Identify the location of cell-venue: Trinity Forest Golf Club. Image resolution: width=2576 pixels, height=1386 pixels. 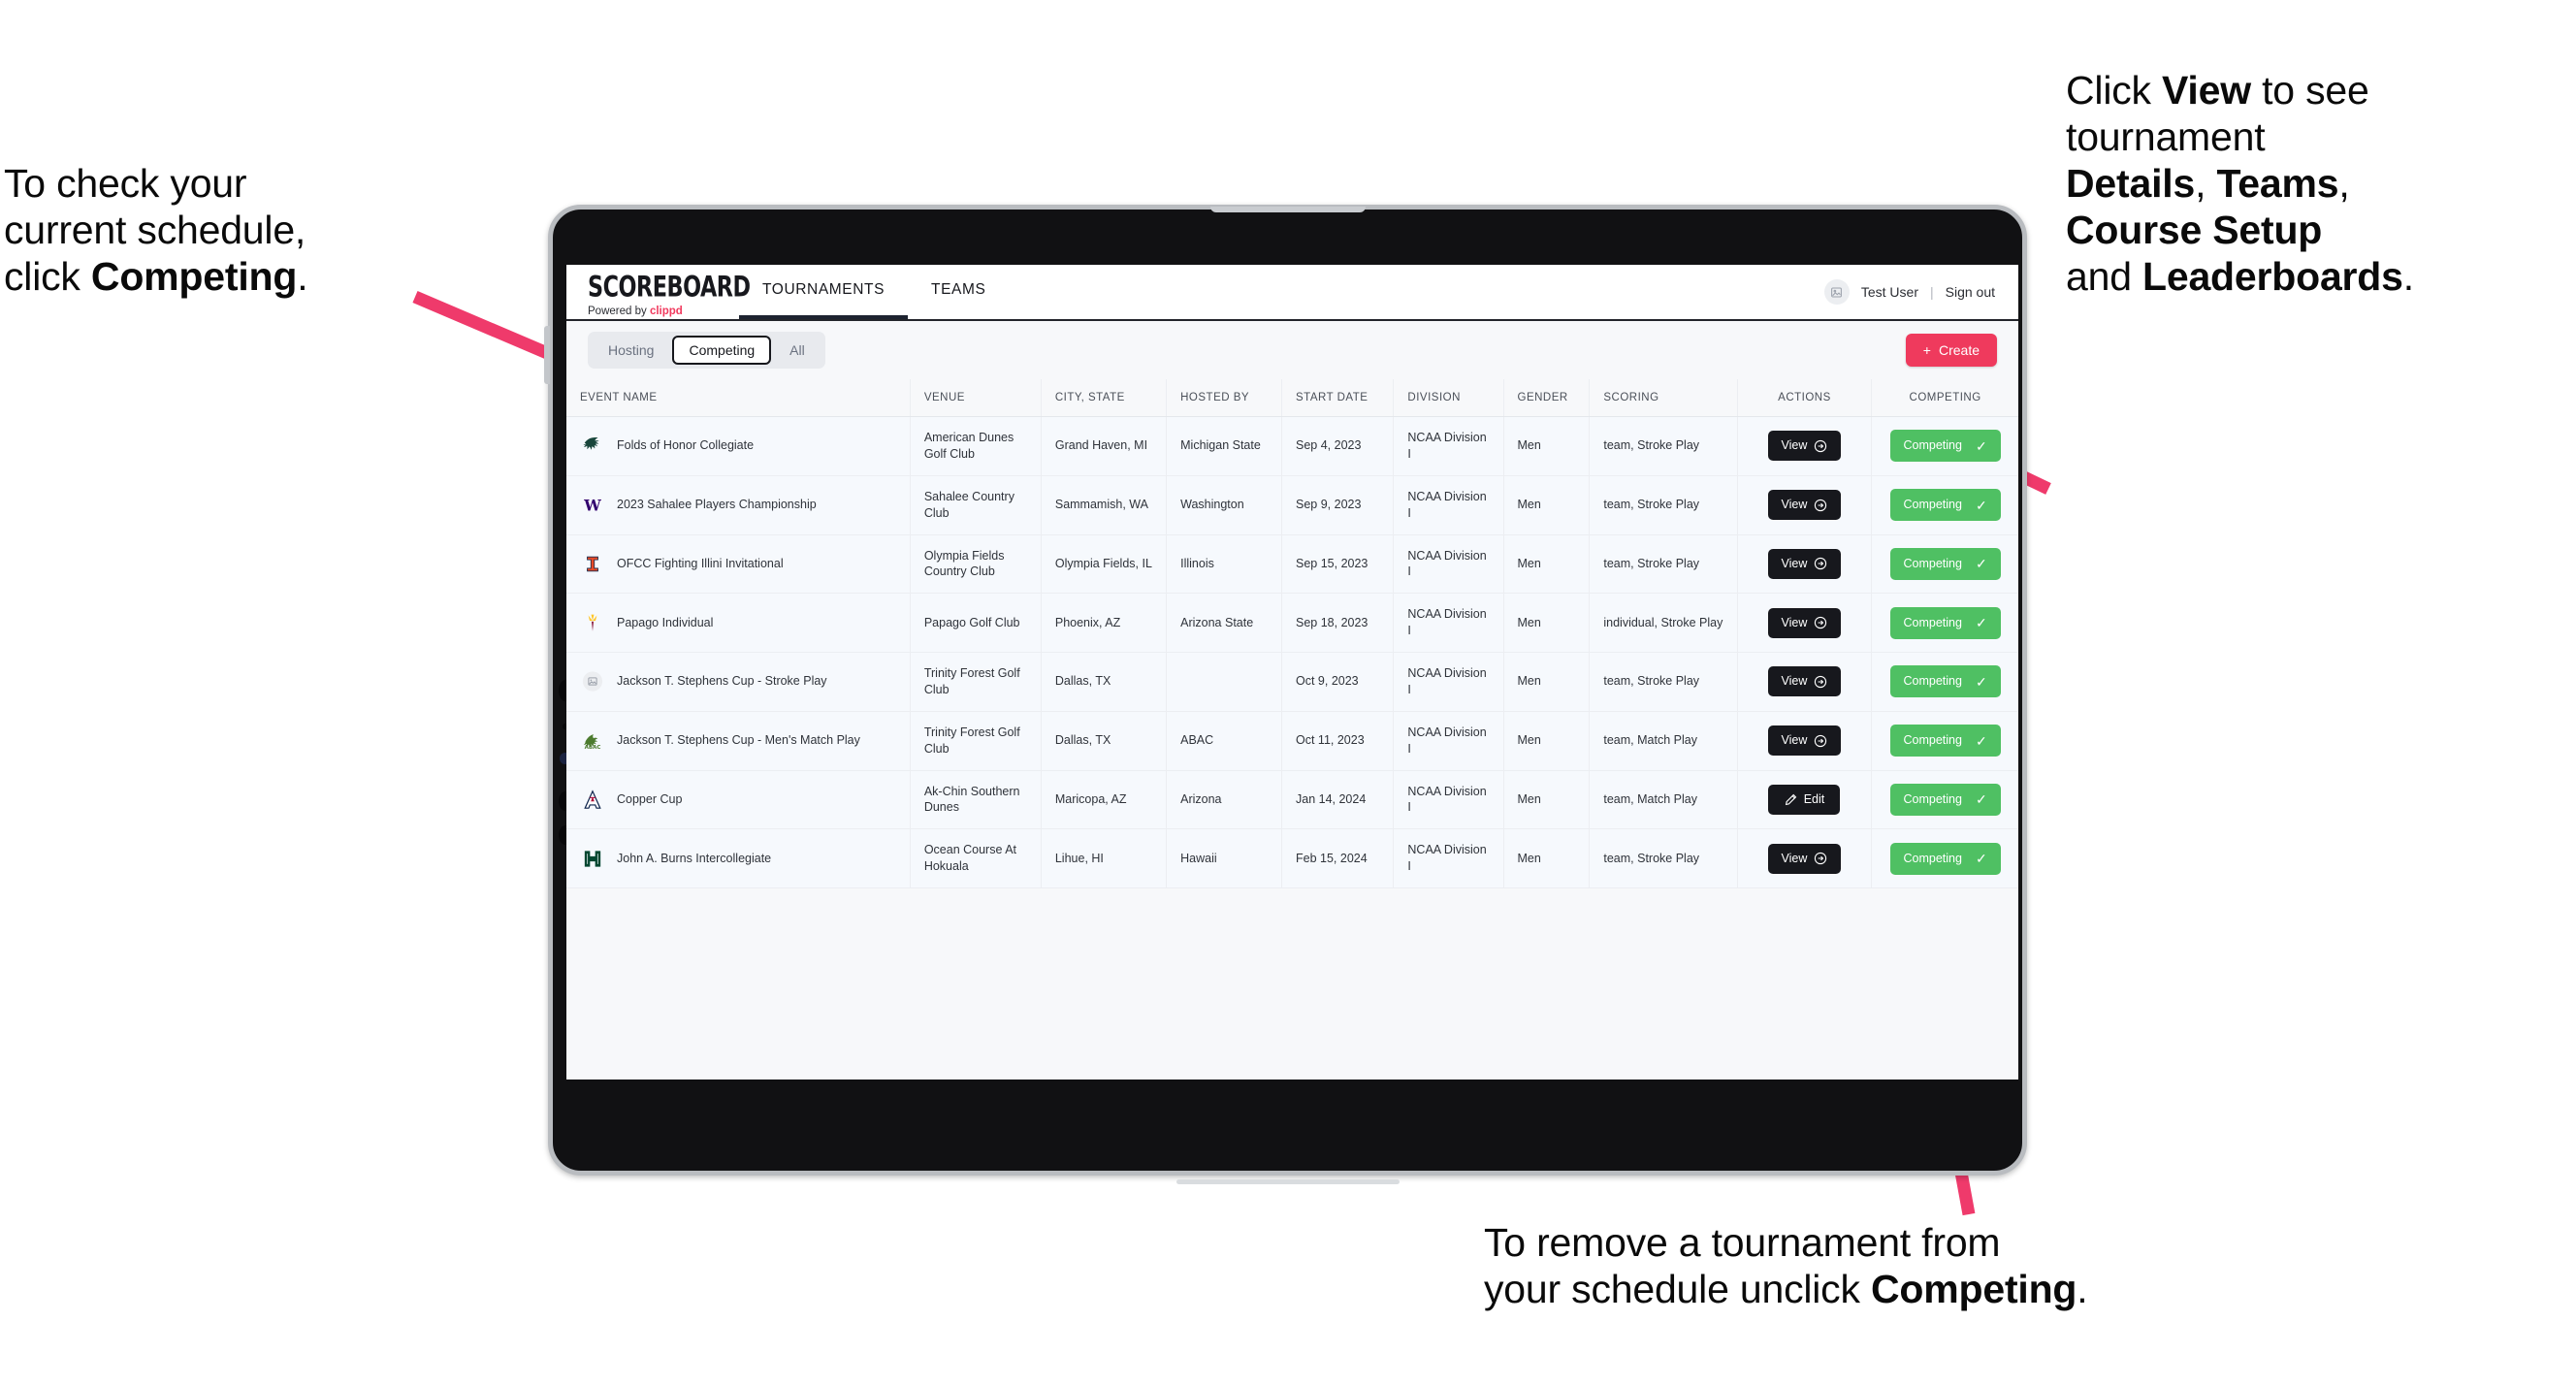
(976, 741).